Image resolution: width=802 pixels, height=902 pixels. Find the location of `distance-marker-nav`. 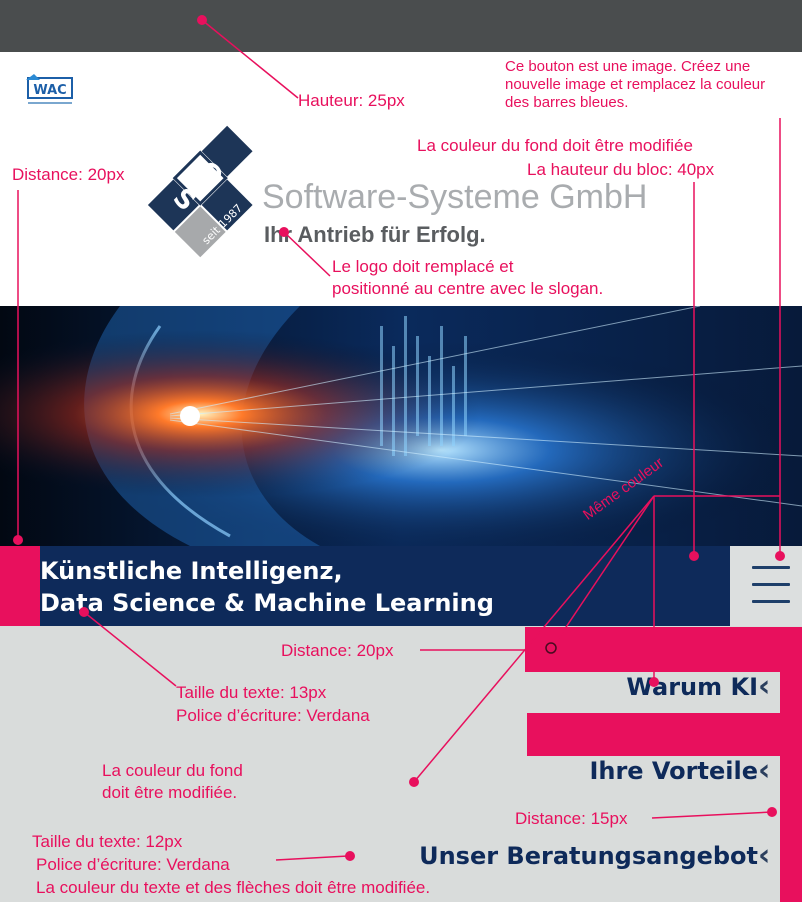

distance-marker-nav is located at coordinates (664, 734).